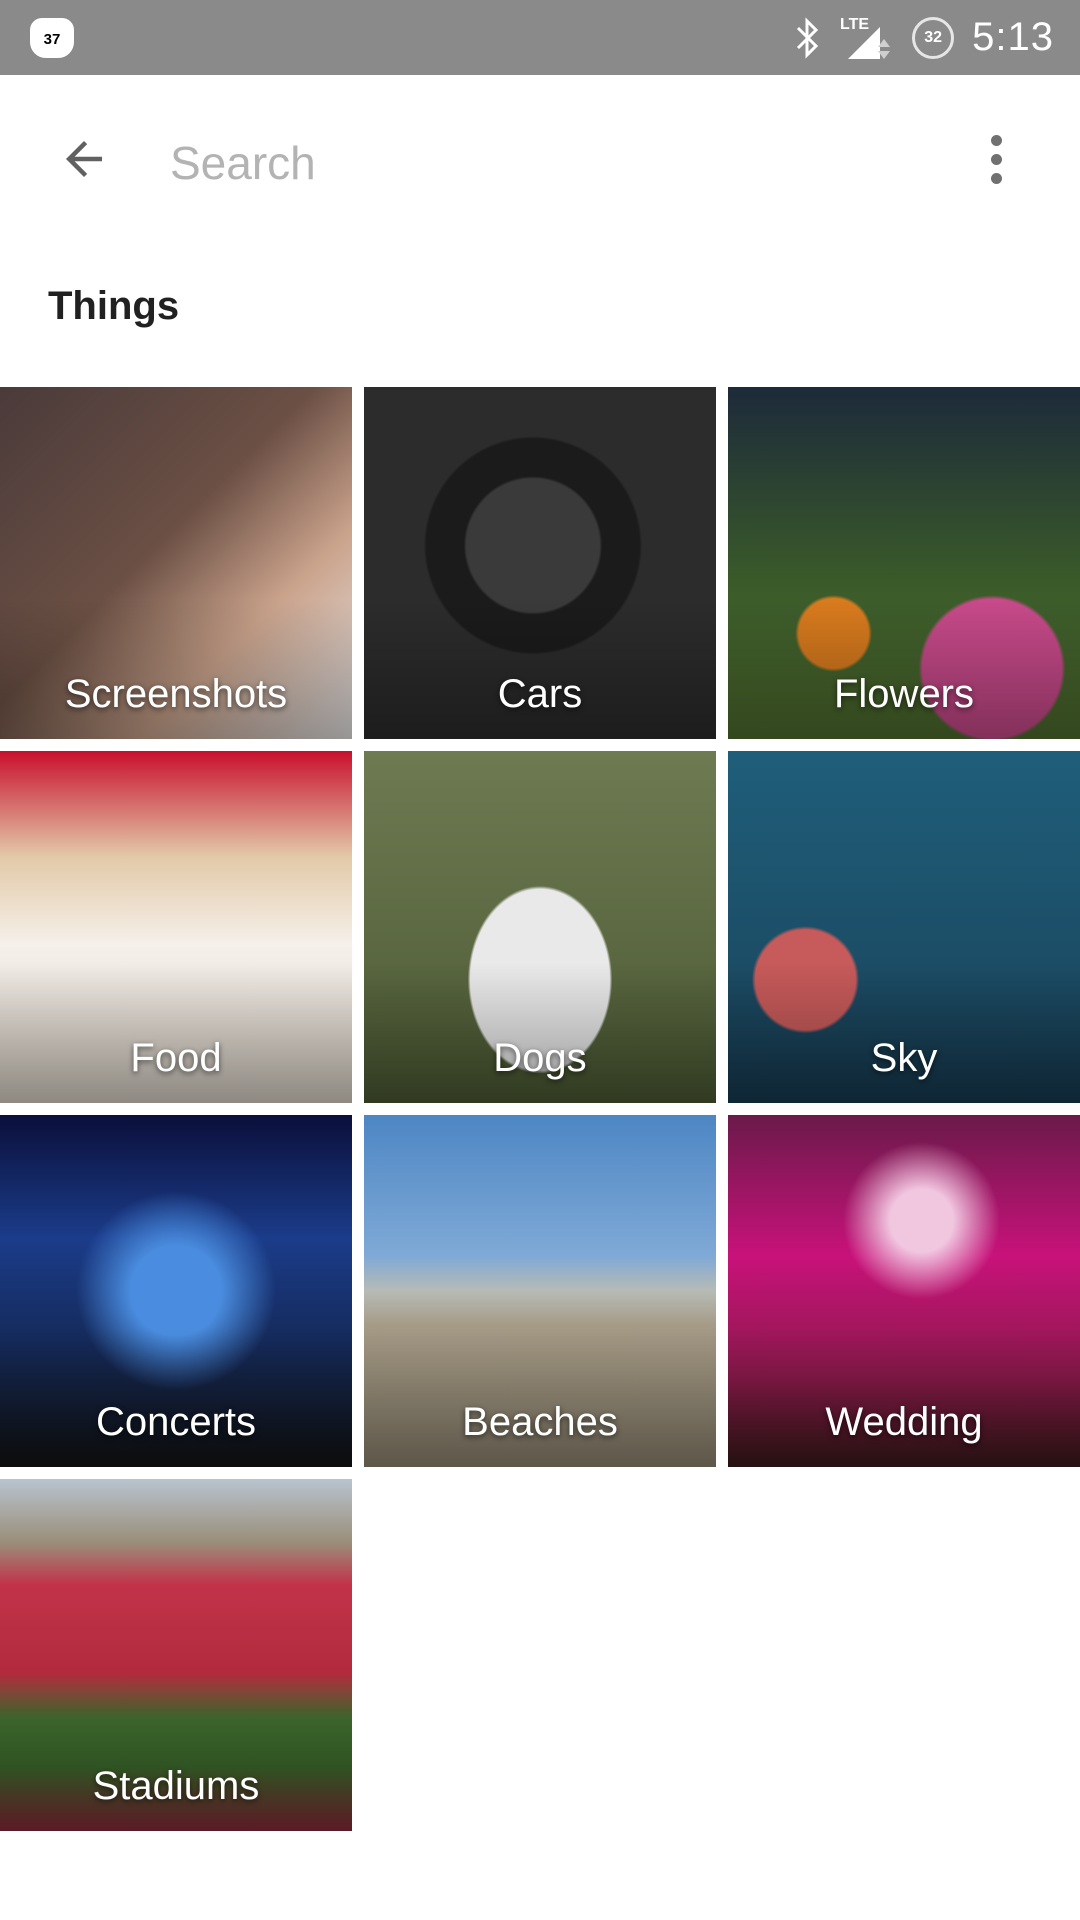 This screenshot has width=1080, height=1920. What do you see at coordinates (540, 694) in the screenshot?
I see `tile-label: Cars` at bounding box center [540, 694].